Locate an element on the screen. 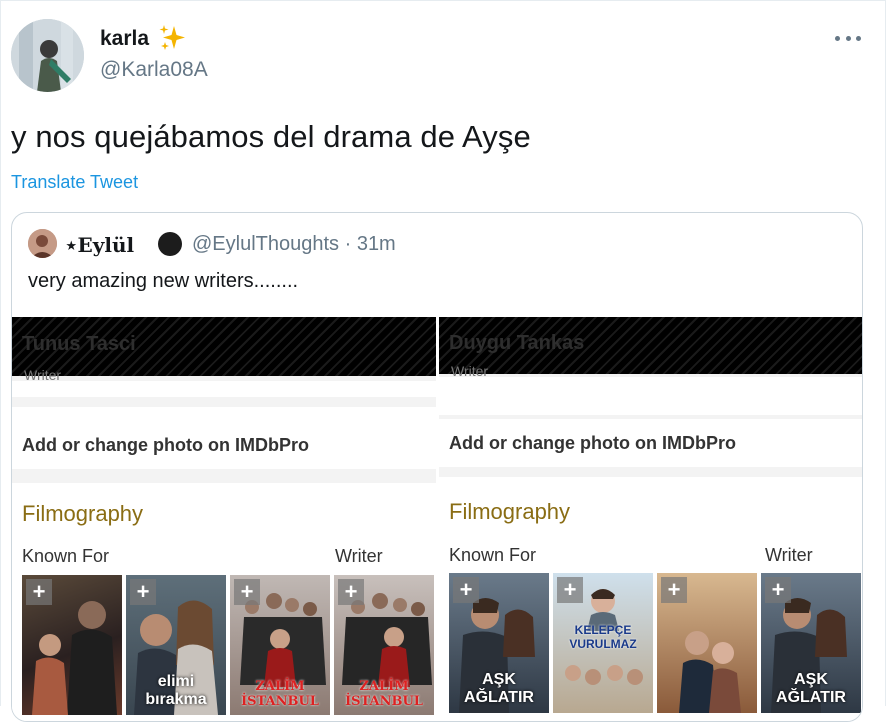  author-avatar is located at coordinates (47, 55).